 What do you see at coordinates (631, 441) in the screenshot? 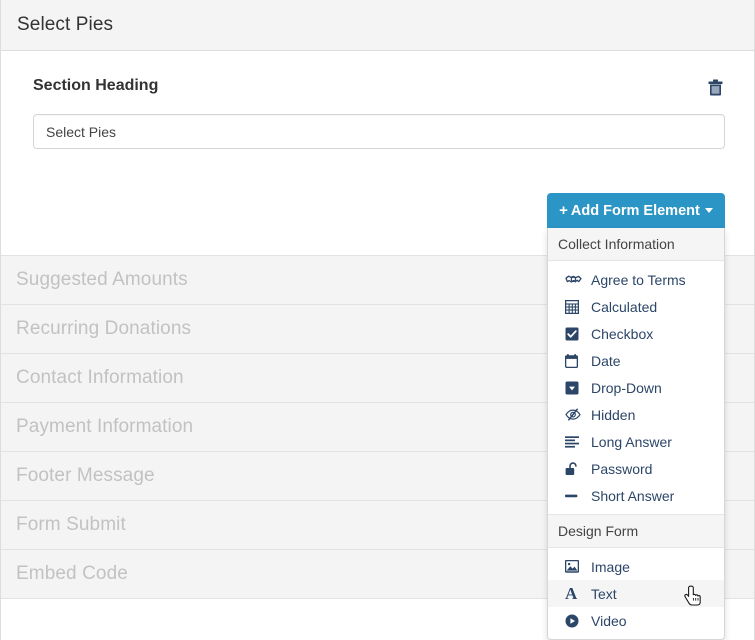
I see `menu-item-label: Long Answer` at bounding box center [631, 441].